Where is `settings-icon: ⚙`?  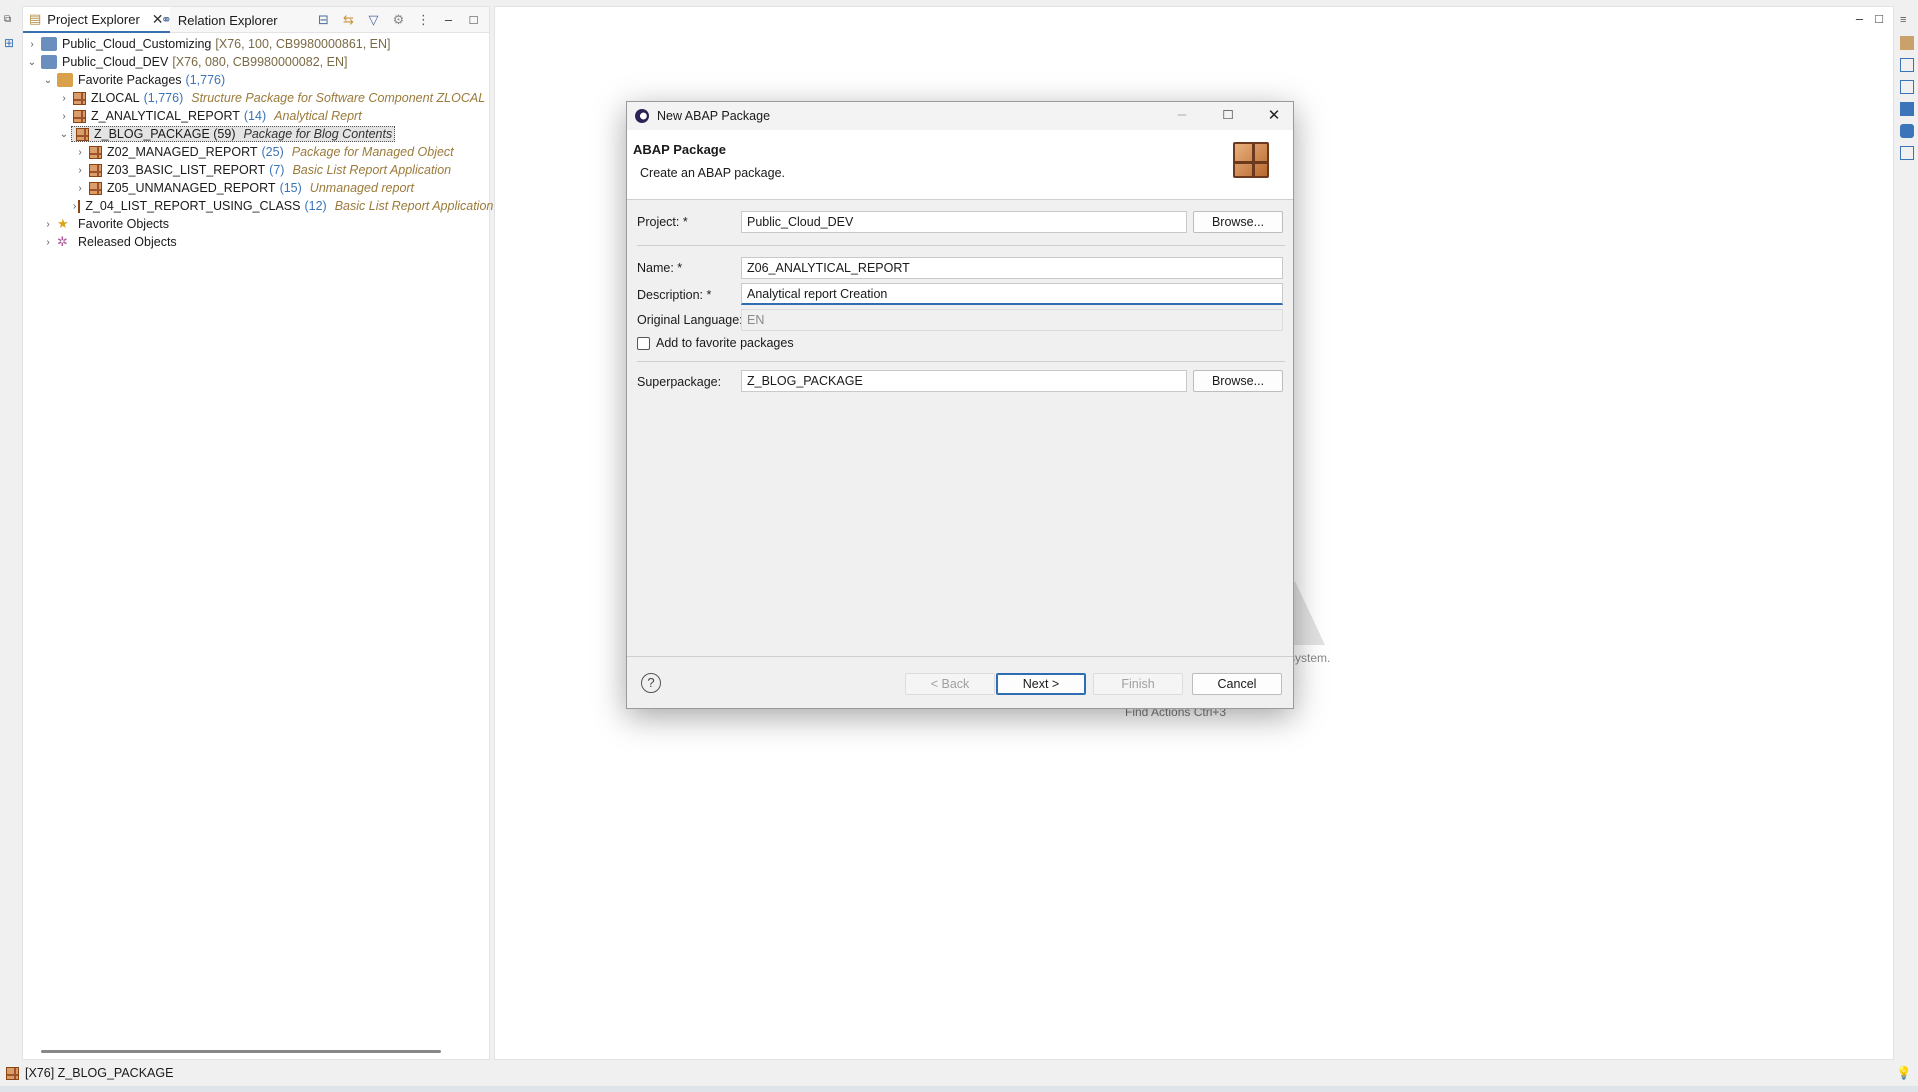 settings-icon: ⚙ is located at coordinates (398, 19).